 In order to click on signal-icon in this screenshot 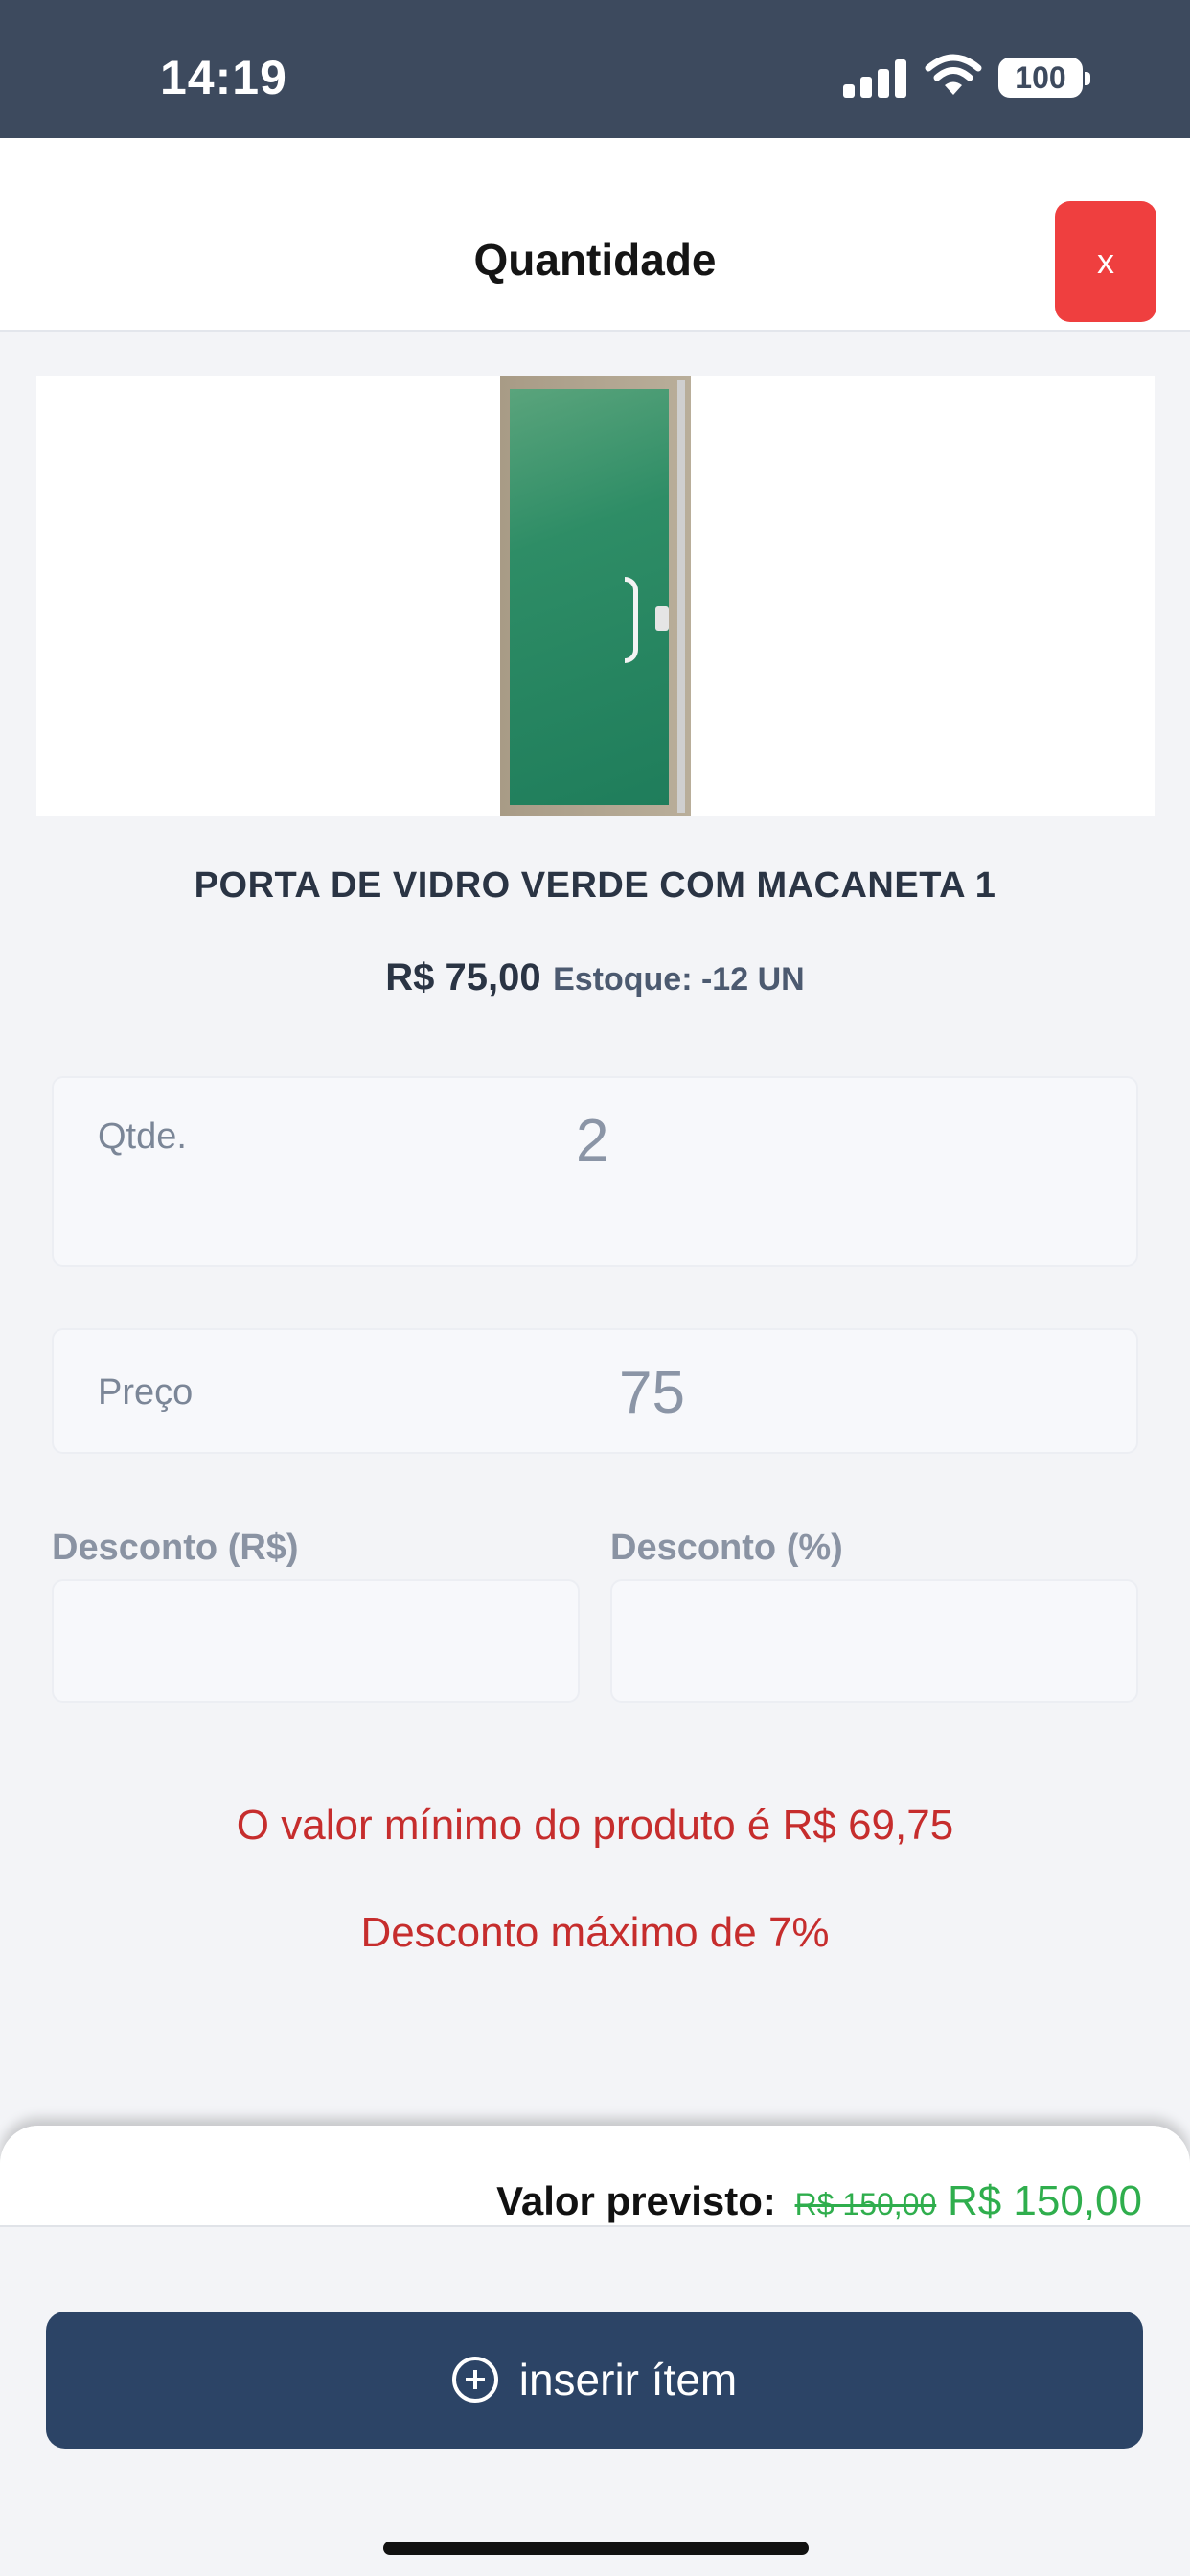, I will do `click(874, 78)`.